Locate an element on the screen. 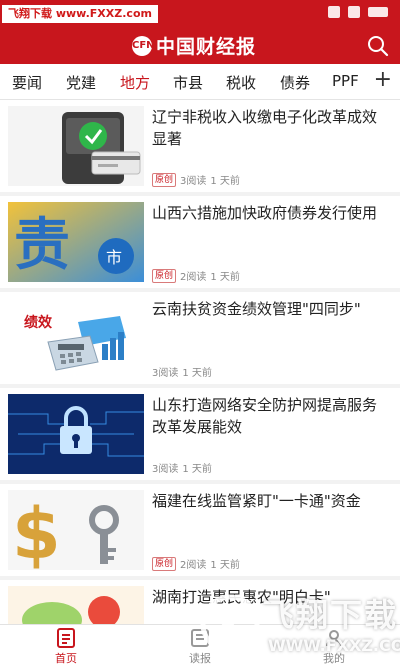 The image size is (400, 667). article-meta: 原创 3阅读 1 天前 is located at coordinates (196, 179).